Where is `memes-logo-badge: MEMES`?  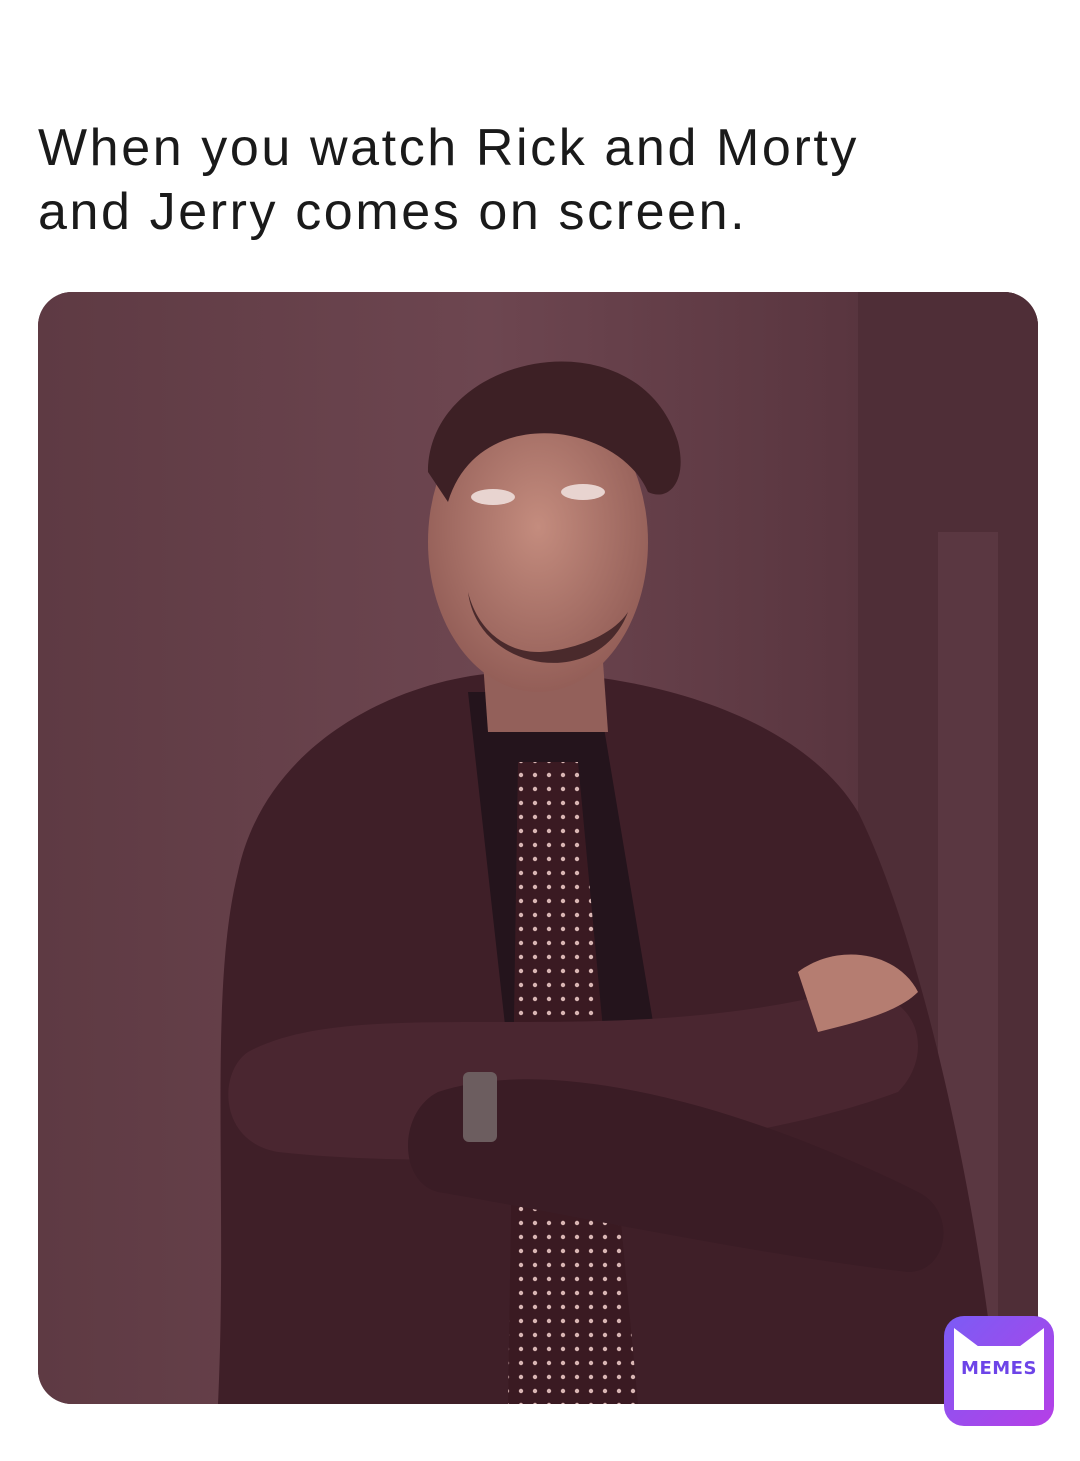
memes-logo-badge: MEMES is located at coordinates (999, 1371).